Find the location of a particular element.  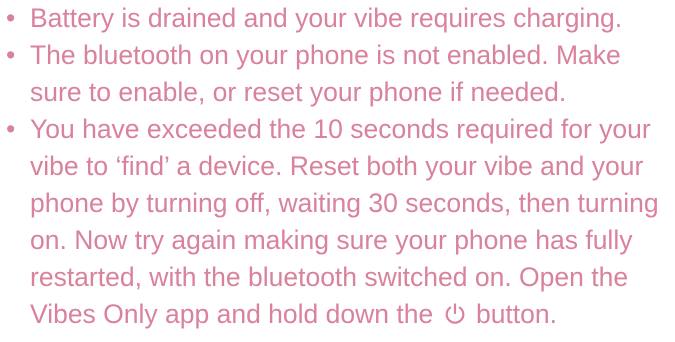

list-item-text-end: button. is located at coordinates (516, 314).